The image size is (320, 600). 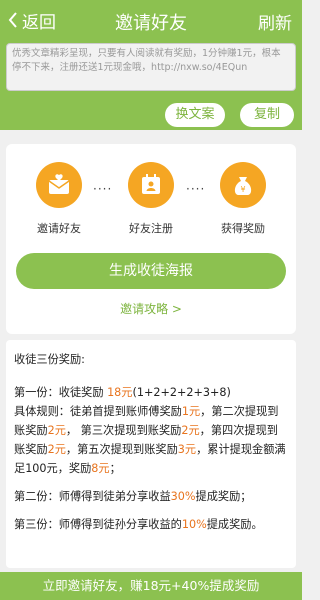 What do you see at coordinates (138, 524) in the screenshot?
I see `rule-third: 第三份：师傅得到徒孙分享收益的10%提成奖励。` at bounding box center [138, 524].